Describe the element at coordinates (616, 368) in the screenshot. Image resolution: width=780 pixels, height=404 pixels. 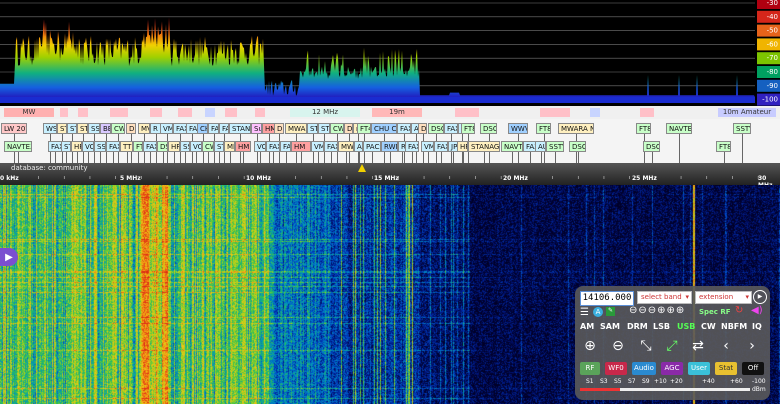
I see `tag-wf0: WF0` at that location.